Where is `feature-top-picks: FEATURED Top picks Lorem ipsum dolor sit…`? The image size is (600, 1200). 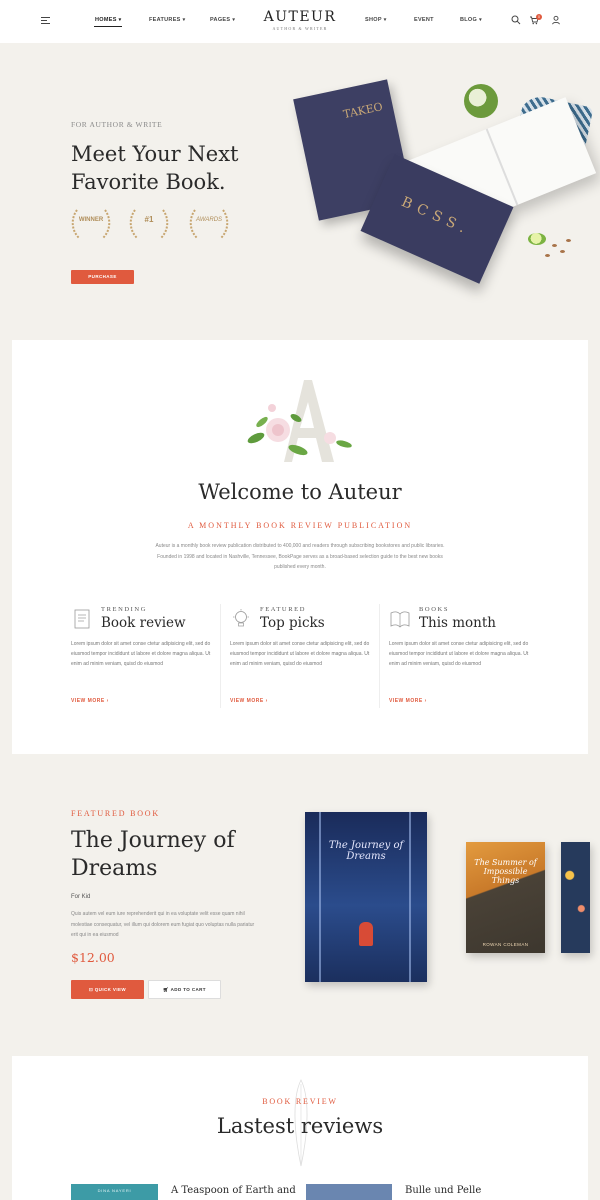
feature-top-picks: FEATURED Top picks Lorem ipsum dolor sit… is located at coordinates (305, 656).